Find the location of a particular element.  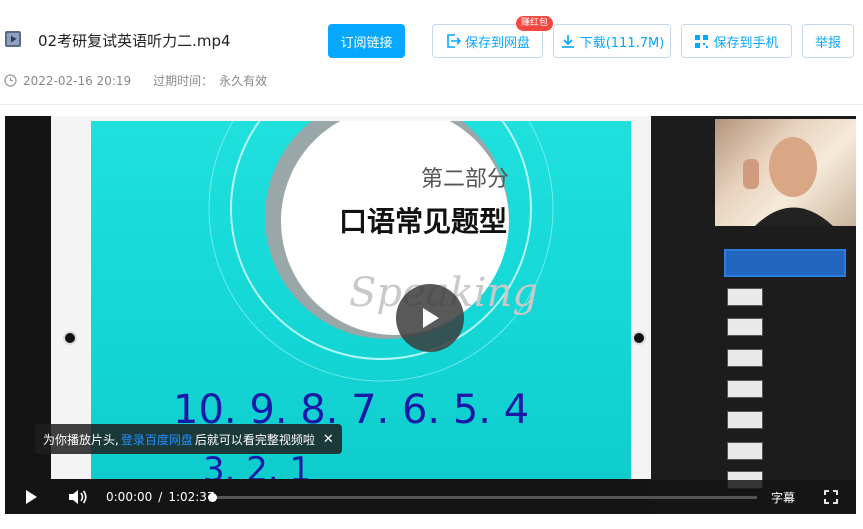

save-to-phone-button: 保存到手机 is located at coordinates (736, 41).